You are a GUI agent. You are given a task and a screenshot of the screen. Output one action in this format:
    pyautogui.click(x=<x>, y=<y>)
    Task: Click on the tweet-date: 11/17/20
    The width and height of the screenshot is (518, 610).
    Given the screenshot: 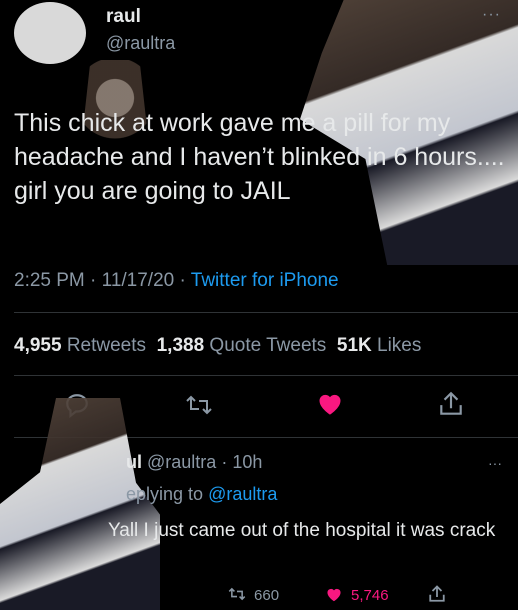 What is the action you would take?
    pyautogui.click(x=138, y=280)
    